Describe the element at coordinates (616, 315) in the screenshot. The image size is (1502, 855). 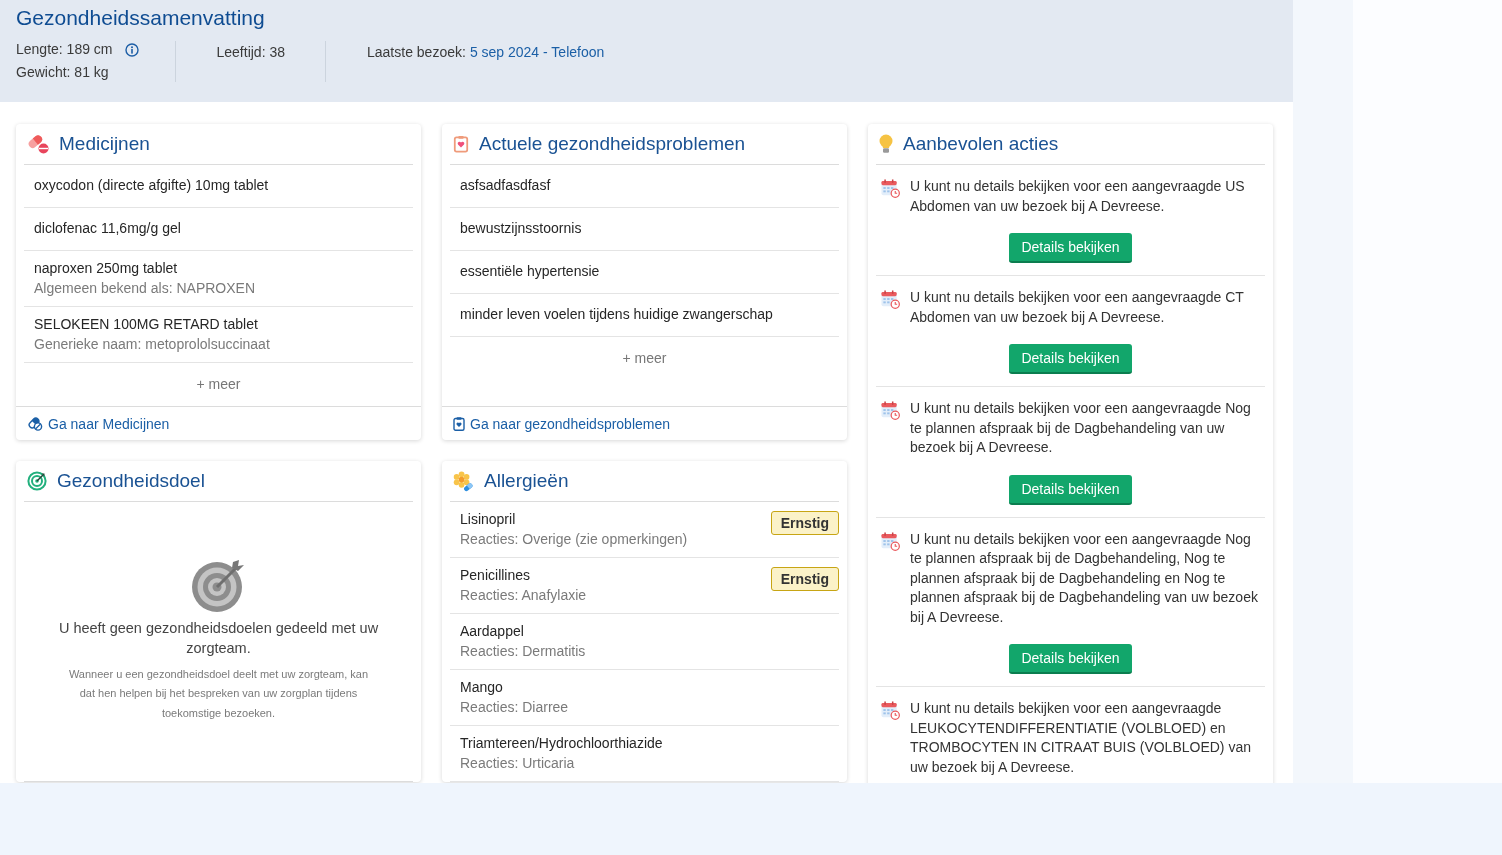
I see `problem-name: minder leven voelen tijdens huidige zwangerschap` at that location.